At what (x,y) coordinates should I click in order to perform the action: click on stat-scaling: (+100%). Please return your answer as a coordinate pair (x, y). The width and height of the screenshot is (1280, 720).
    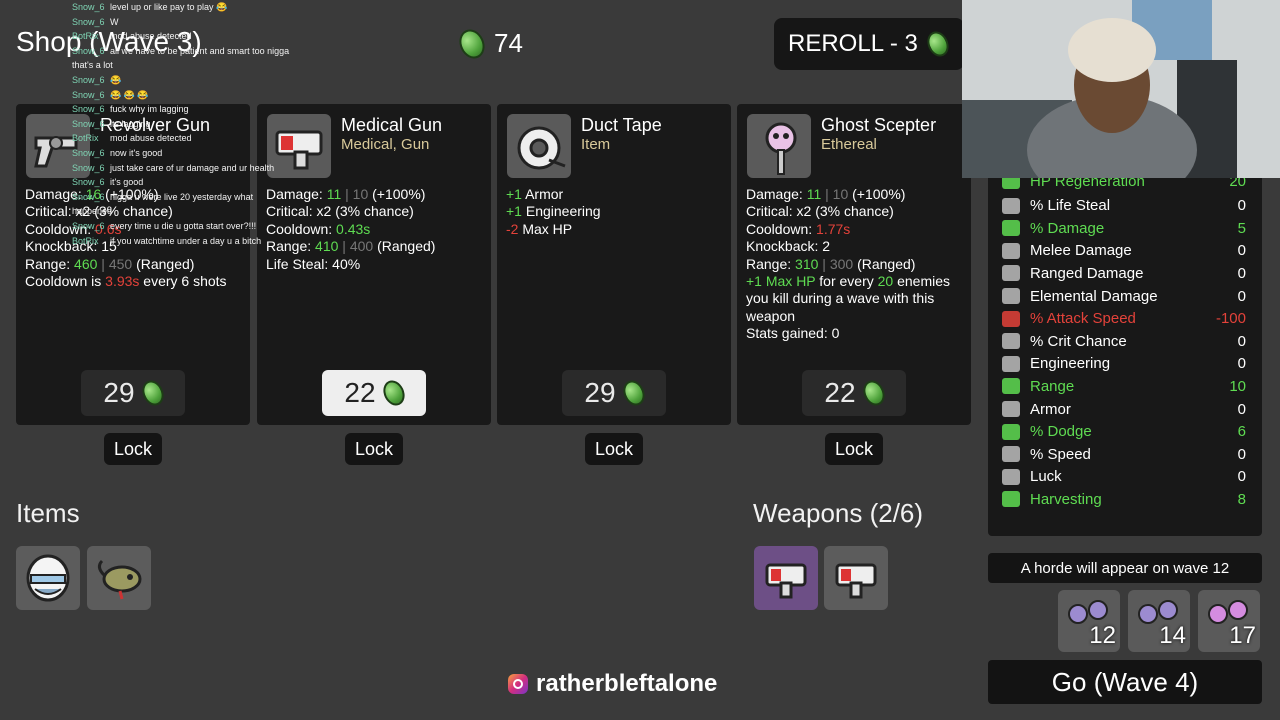
    Looking at the image, I should click on (879, 194).